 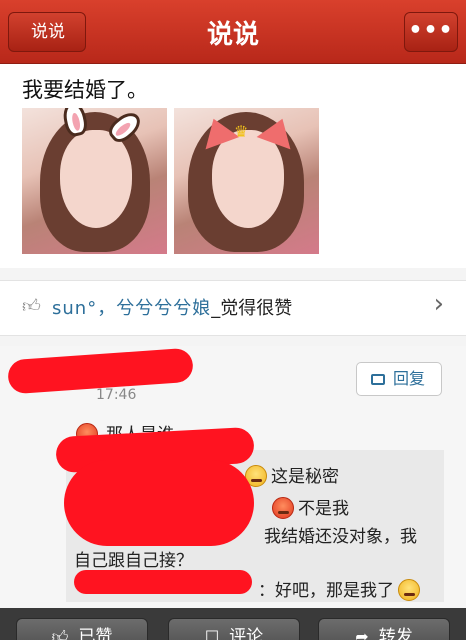 I want to click on reply-4: ：好吧，那是我了, so click(x=341, y=588).